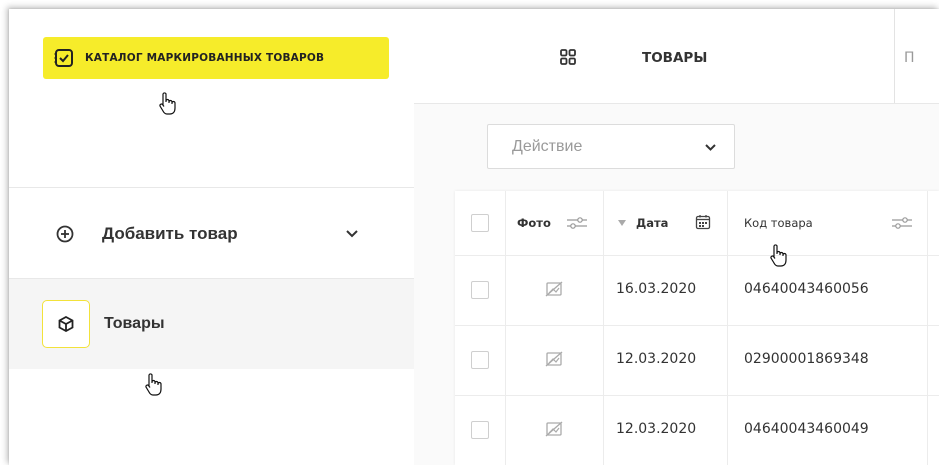 The height and width of the screenshot is (465, 939). I want to click on column-header-photo: Фото, so click(534, 223).